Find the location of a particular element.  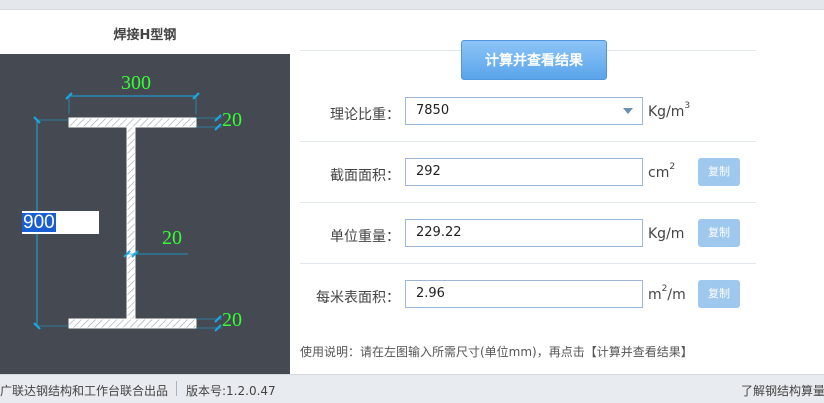

width-input-label: 300 is located at coordinates (136, 83).